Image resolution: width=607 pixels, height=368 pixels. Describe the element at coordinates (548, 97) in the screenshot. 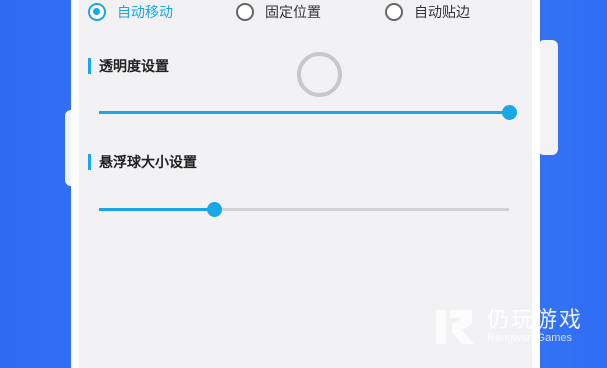

I see `background-card-right` at that location.